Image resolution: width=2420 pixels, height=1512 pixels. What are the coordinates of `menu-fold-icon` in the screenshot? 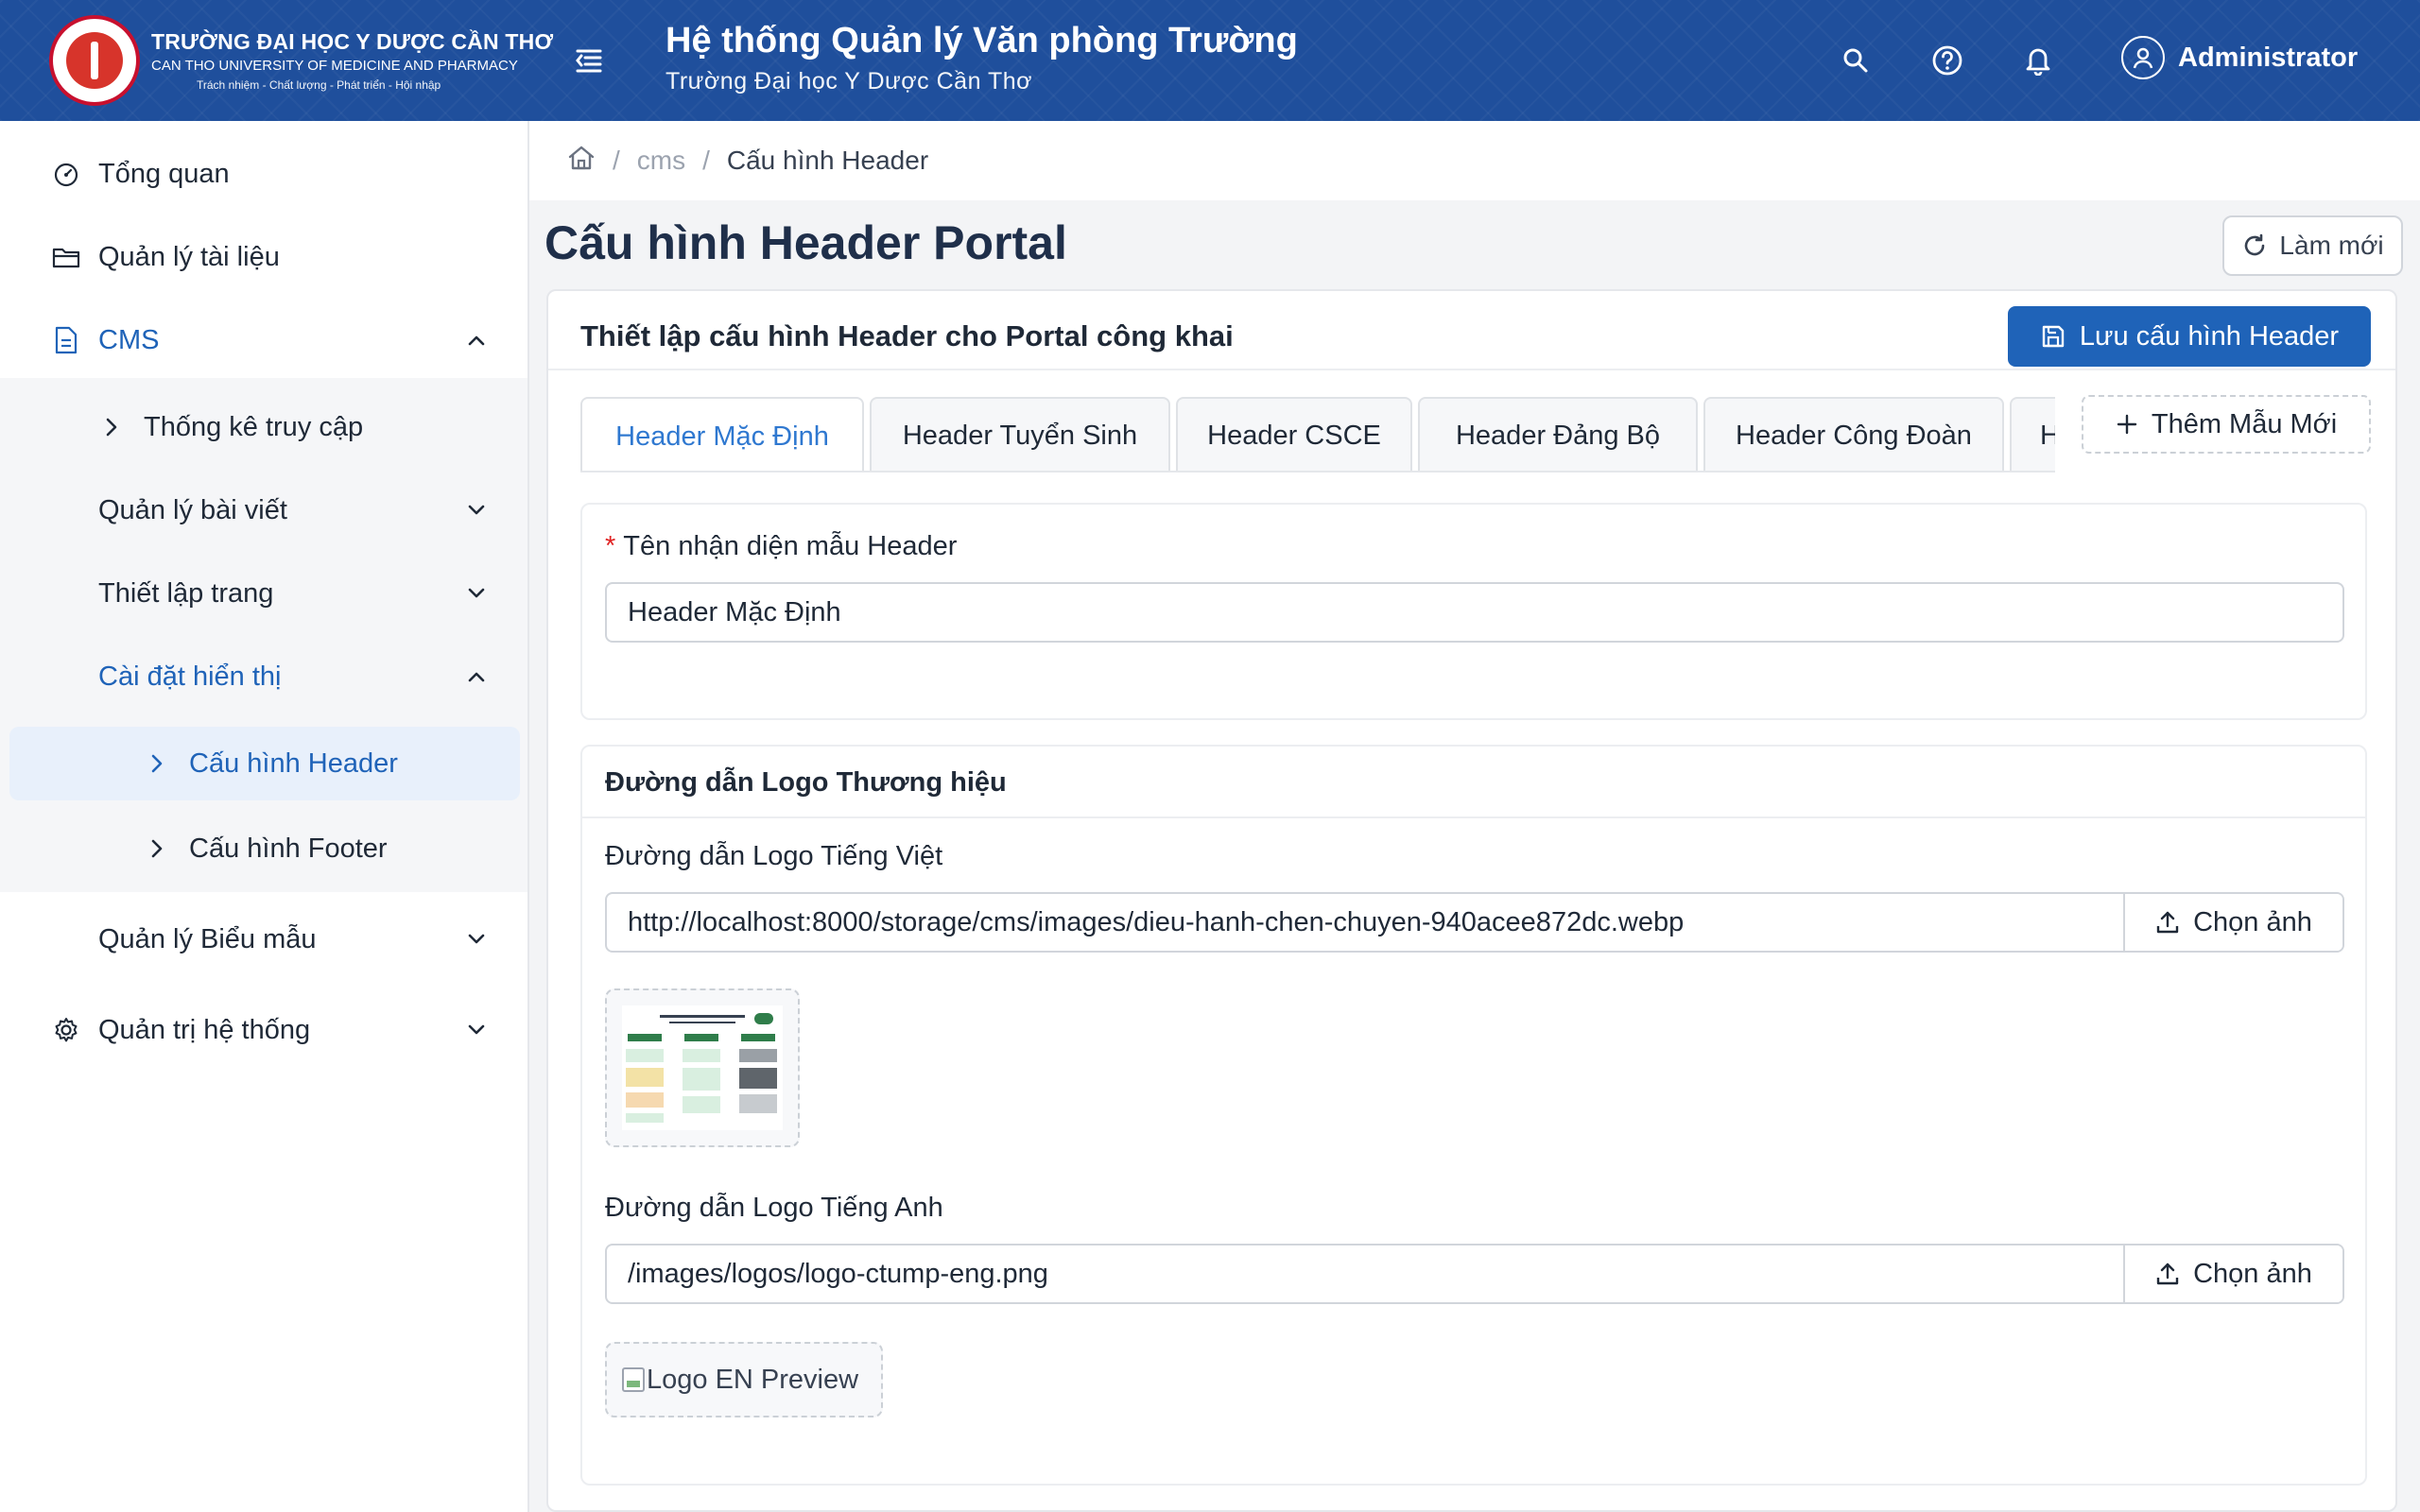 It's located at (589, 60).